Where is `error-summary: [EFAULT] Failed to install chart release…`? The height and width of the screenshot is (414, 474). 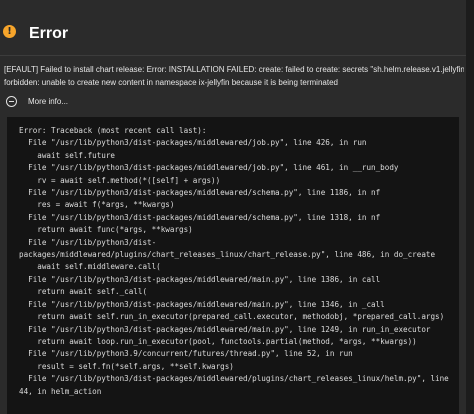 error-summary: [EFAULT] Failed to install chart release… is located at coordinates (234, 76).